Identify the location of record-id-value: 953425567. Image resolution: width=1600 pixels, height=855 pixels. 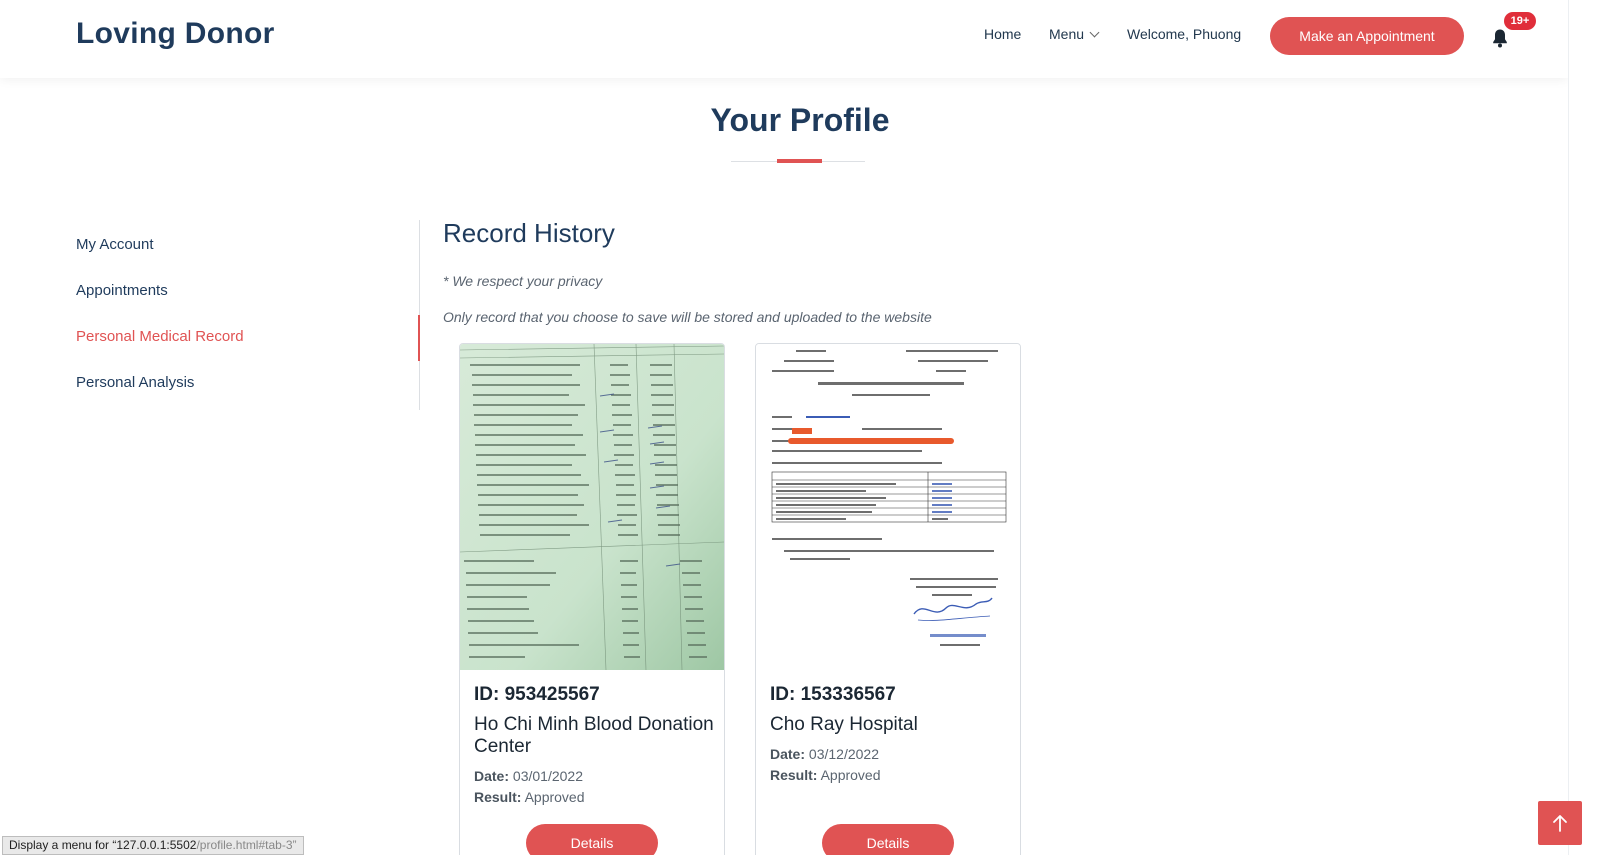
(552, 694).